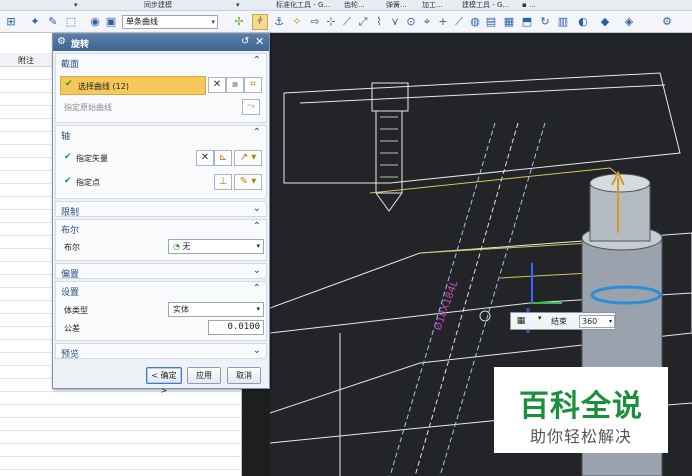 Image resolution: width=692 pixels, height=476 pixels. Describe the element at coordinates (583, 22) in the screenshot. I see `render-style-icon: ◐` at that location.